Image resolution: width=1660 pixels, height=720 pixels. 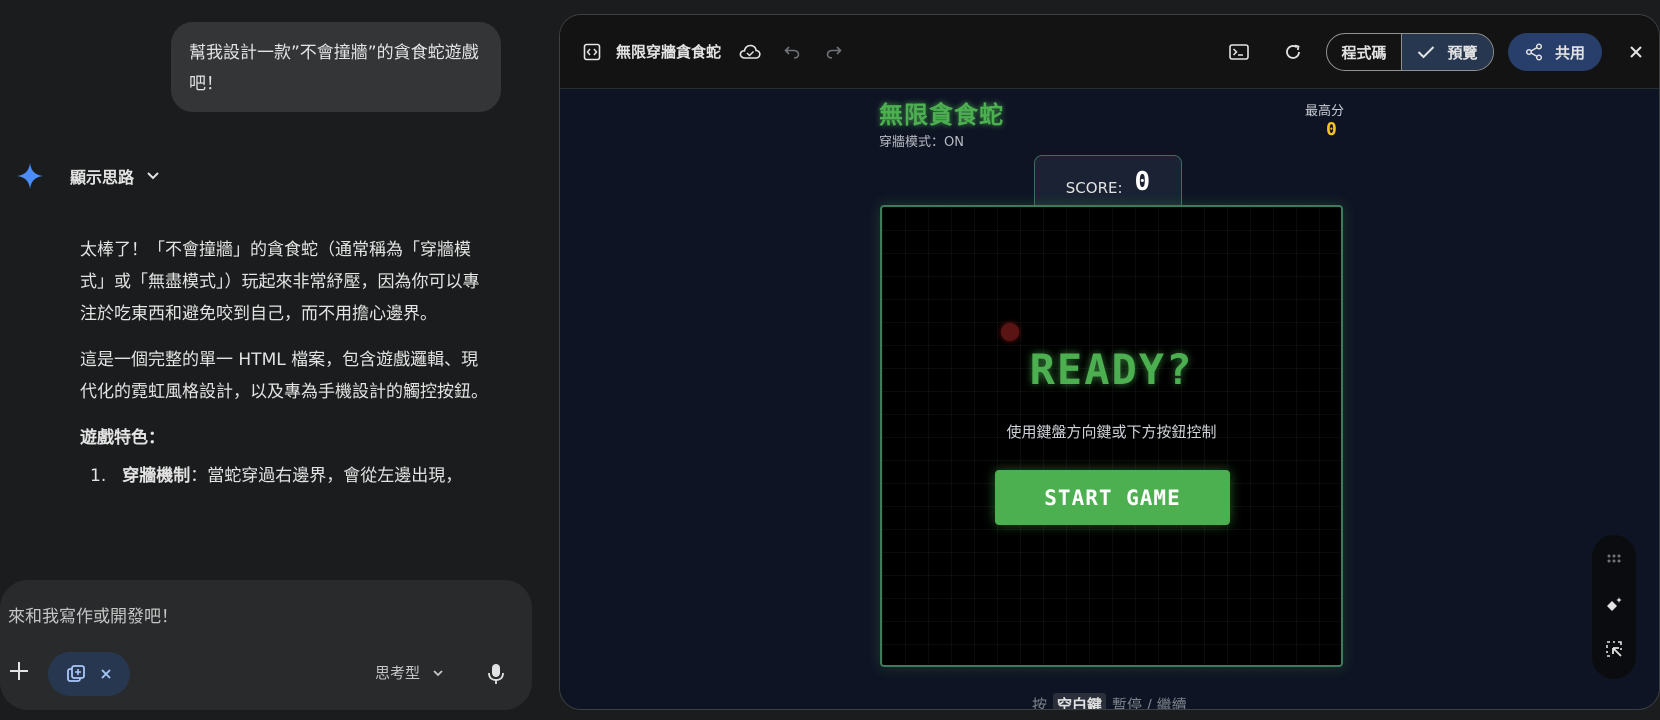 What do you see at coordinates (272, 555) in the screenshot?
I see `scroll-fade` at bounding box center [272, 555].